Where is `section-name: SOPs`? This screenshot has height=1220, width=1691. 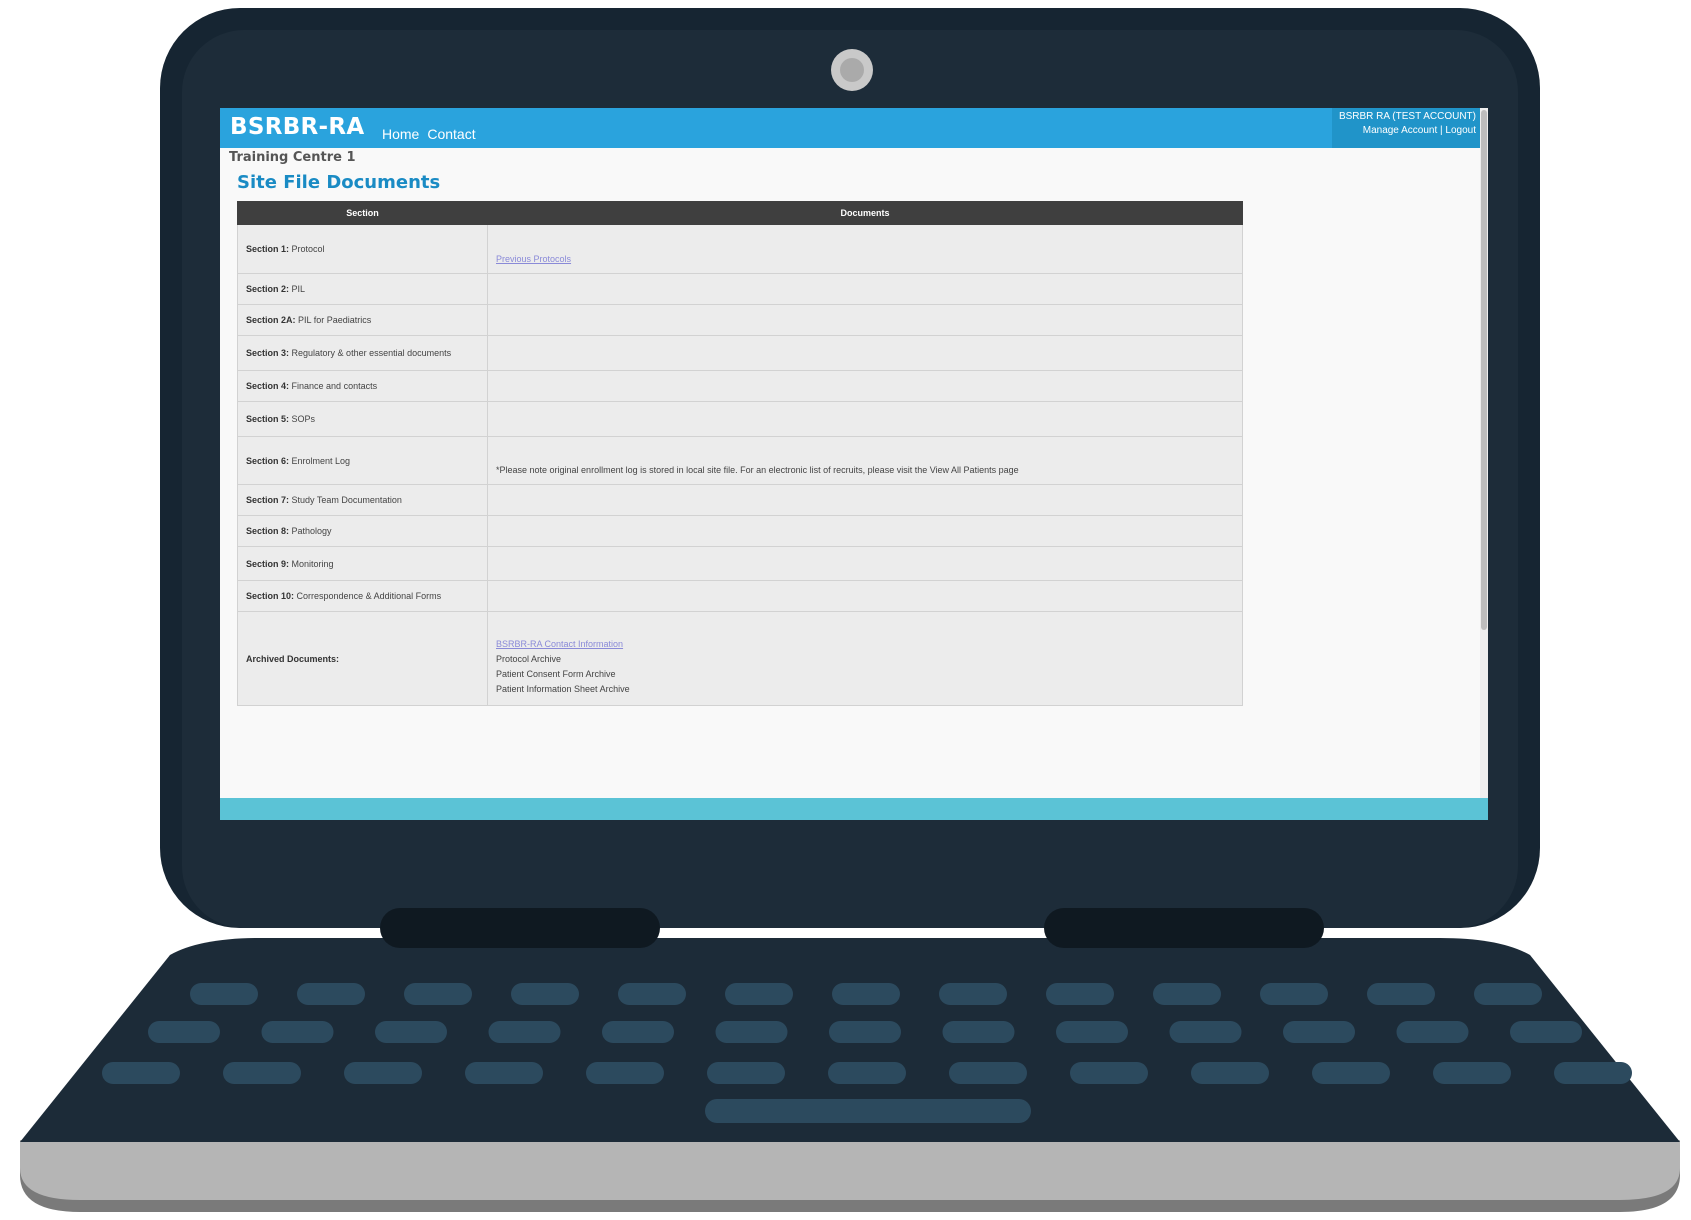
section-name: SOPs is located at coordinates (303, 419).